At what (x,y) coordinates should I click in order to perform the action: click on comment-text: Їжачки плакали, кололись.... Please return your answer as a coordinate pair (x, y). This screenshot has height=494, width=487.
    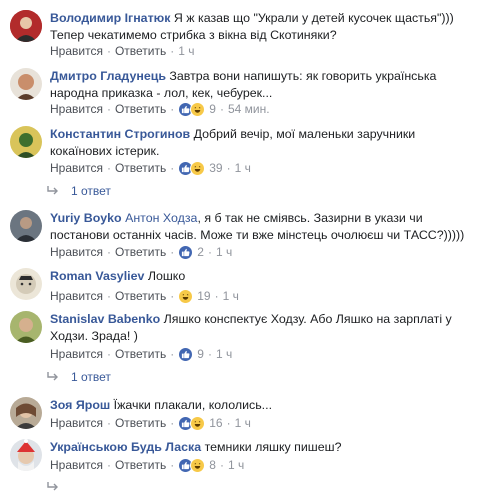
    Looking at the image, I should click on (193, 405).